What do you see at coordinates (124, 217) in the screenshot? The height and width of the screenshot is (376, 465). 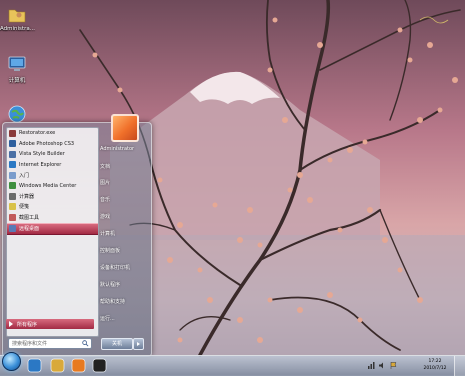 I see `start-menu-place-item: 游戏` at bounding box center [124, 217].